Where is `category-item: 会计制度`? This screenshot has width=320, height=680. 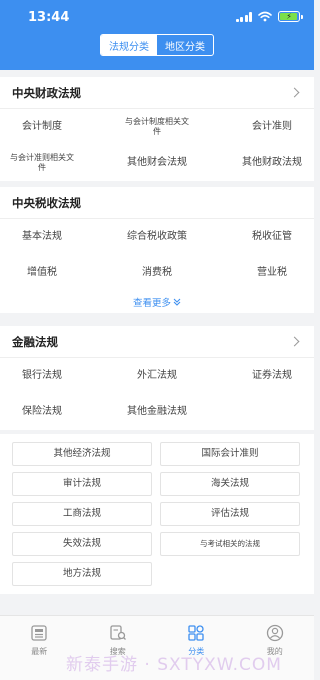
category-item: 会计制度 is located at coordinates (42, 127).